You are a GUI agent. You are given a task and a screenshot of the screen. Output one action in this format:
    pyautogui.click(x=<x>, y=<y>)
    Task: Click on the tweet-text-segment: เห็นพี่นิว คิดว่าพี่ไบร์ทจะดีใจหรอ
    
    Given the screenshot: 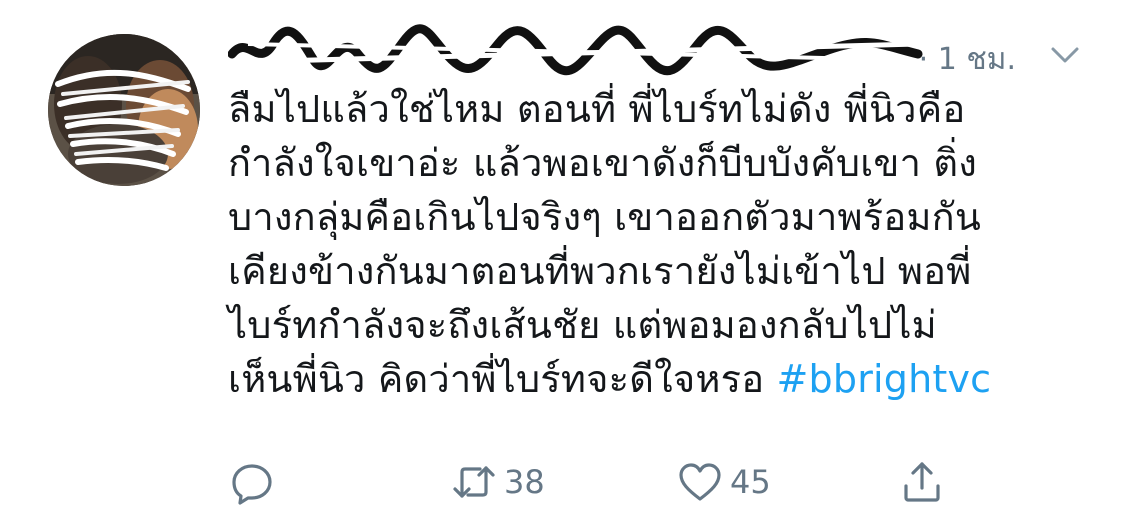 What is the action you would take?
    pyautogui.click(x=502, y=379)
    